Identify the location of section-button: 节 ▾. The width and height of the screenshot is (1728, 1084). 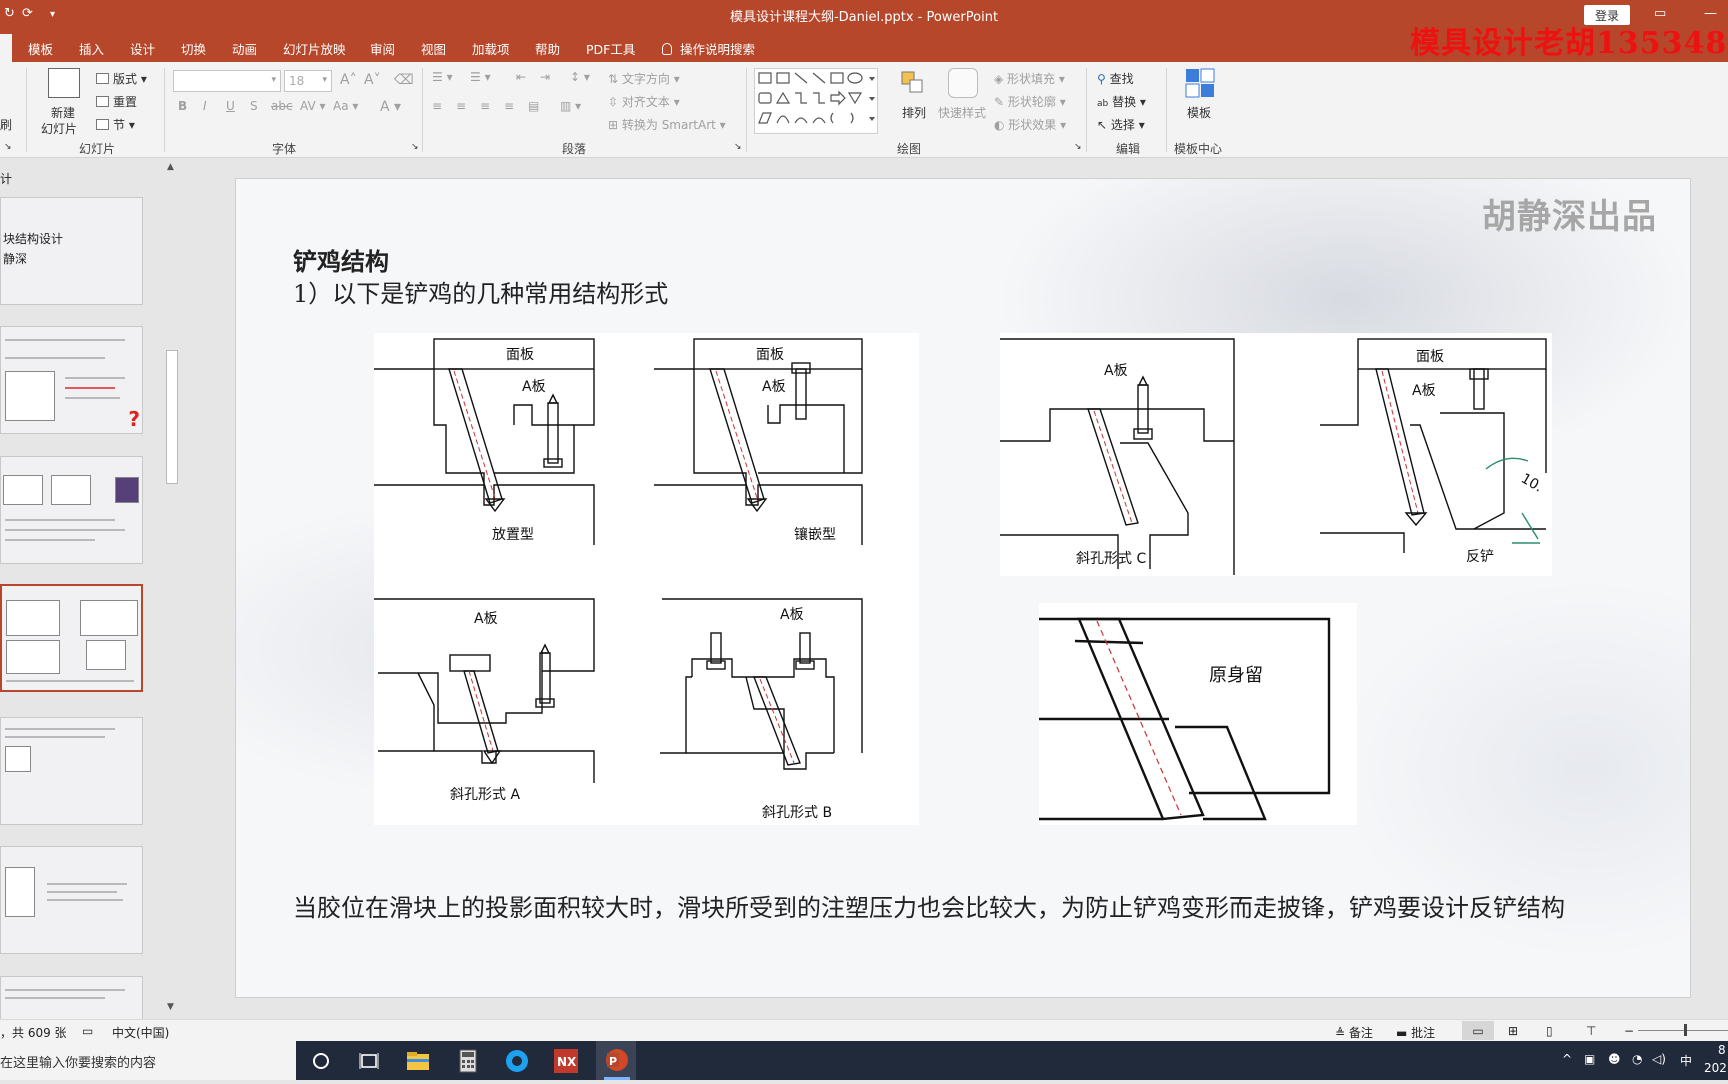
(115, 124).